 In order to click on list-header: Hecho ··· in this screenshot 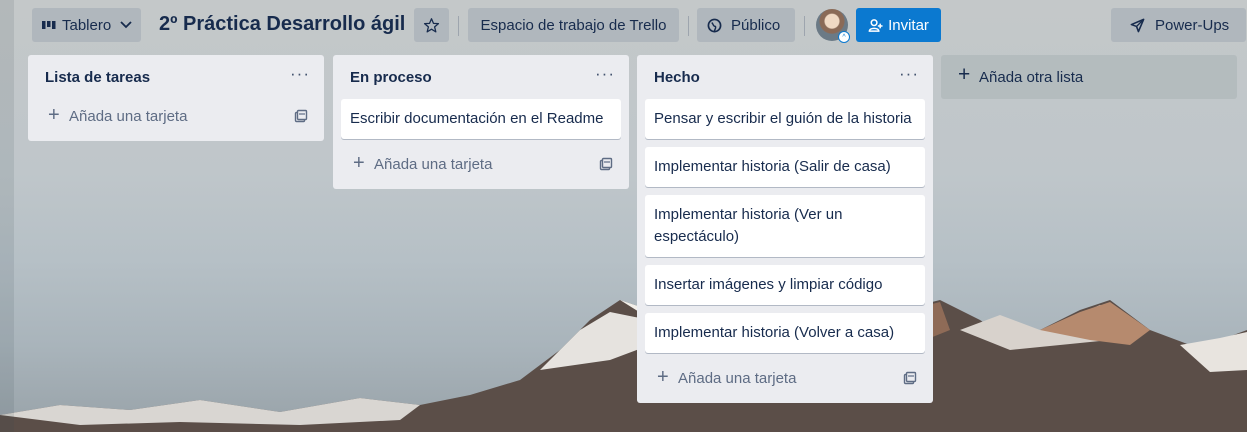, I will do `click(785, 77)`.